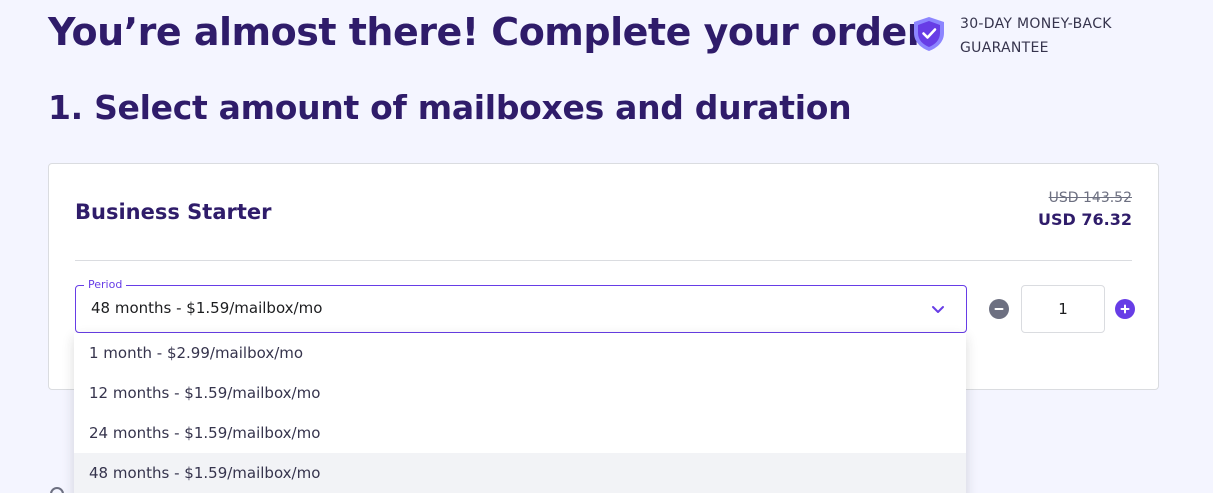 This screenshot has height=493, width=1213. I want to click on radio-button, so click(57, 490).